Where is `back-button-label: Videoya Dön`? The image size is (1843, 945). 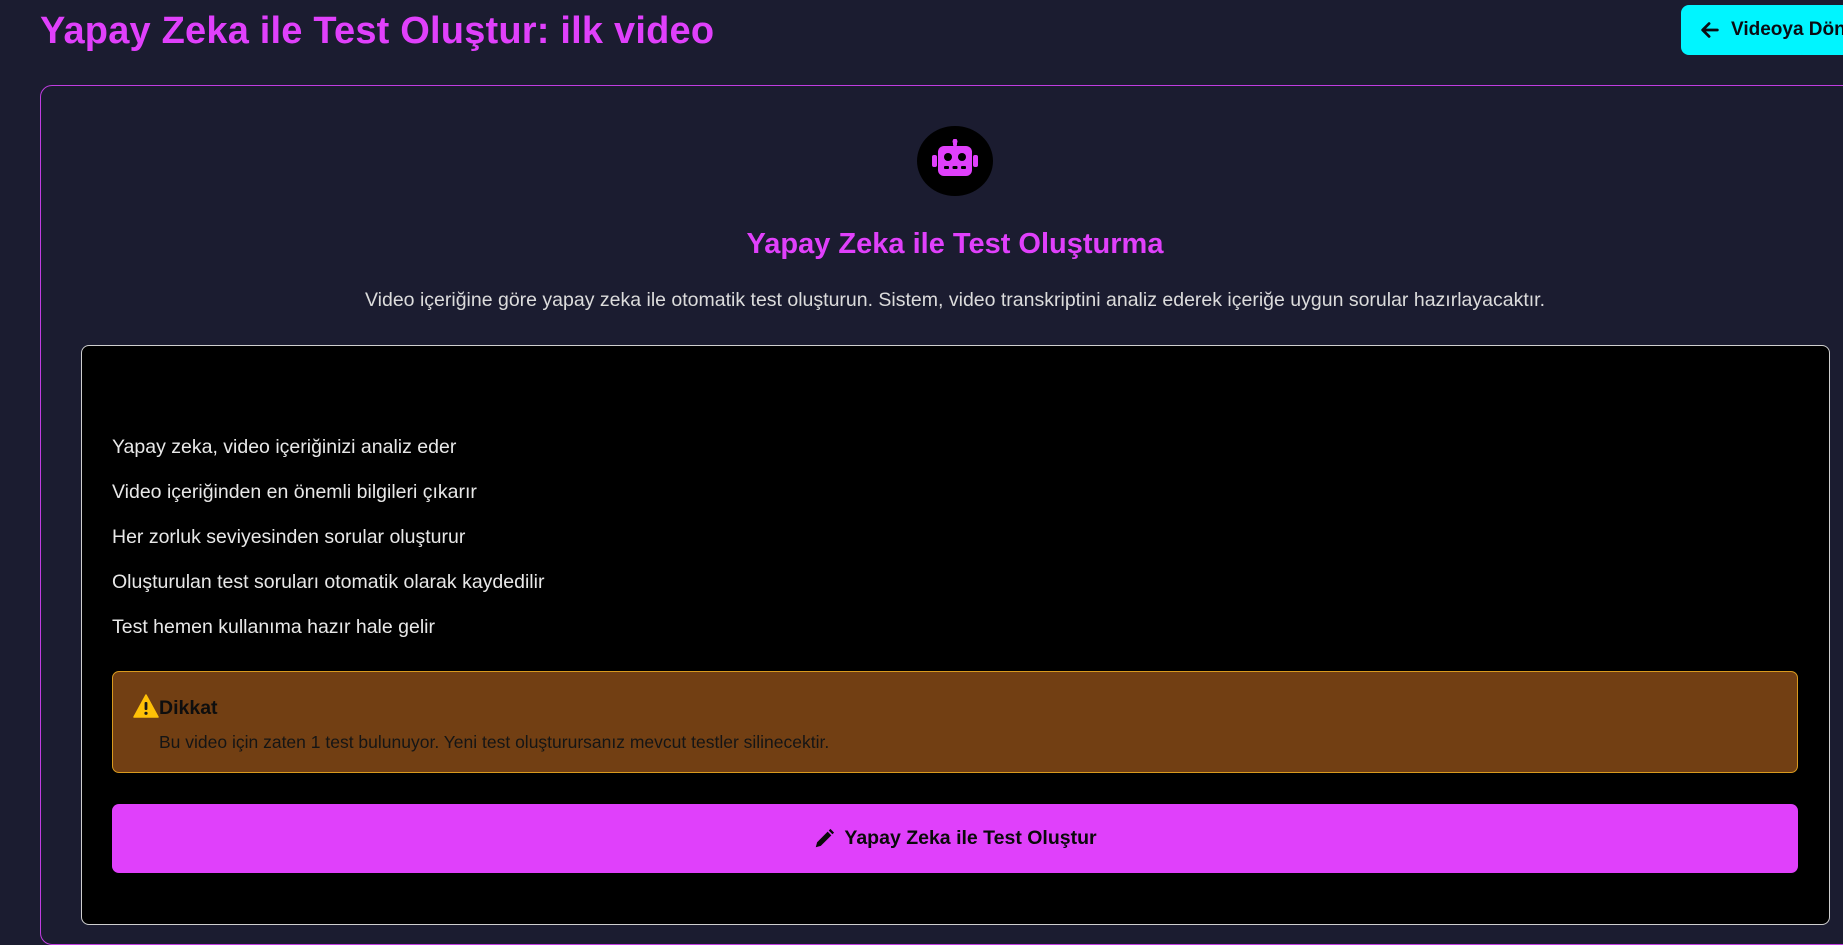 back-button-label: Videoya Dön is located at coordinates (1787, 29).